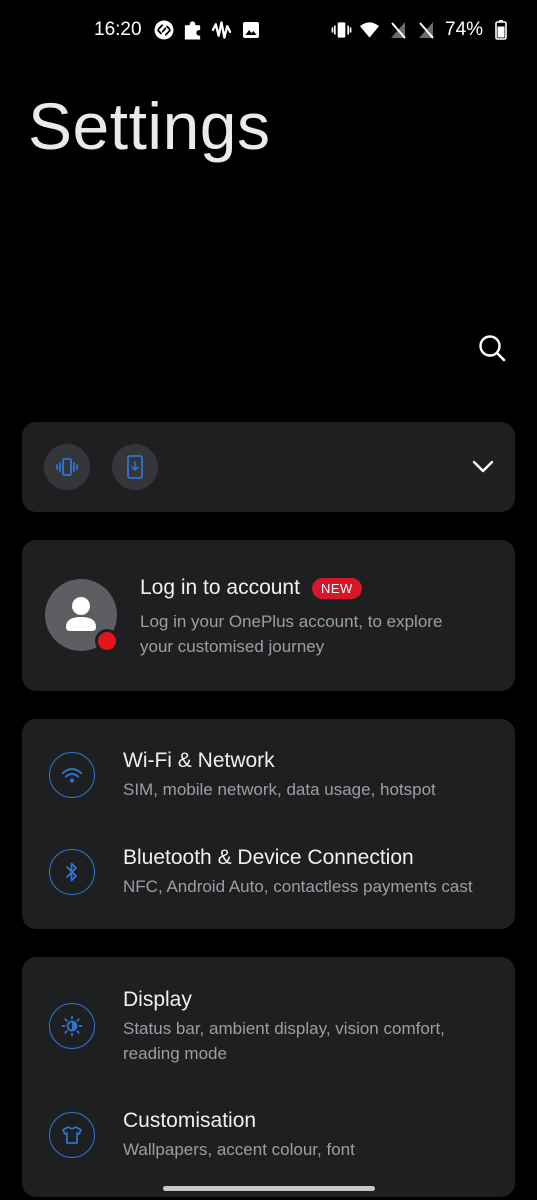 This screenshot has height=1200, width=537. What do you see at coordinates (336, 588) in the screenshot?
I see `new-badge: NEW` at bounding box center [336, 588].